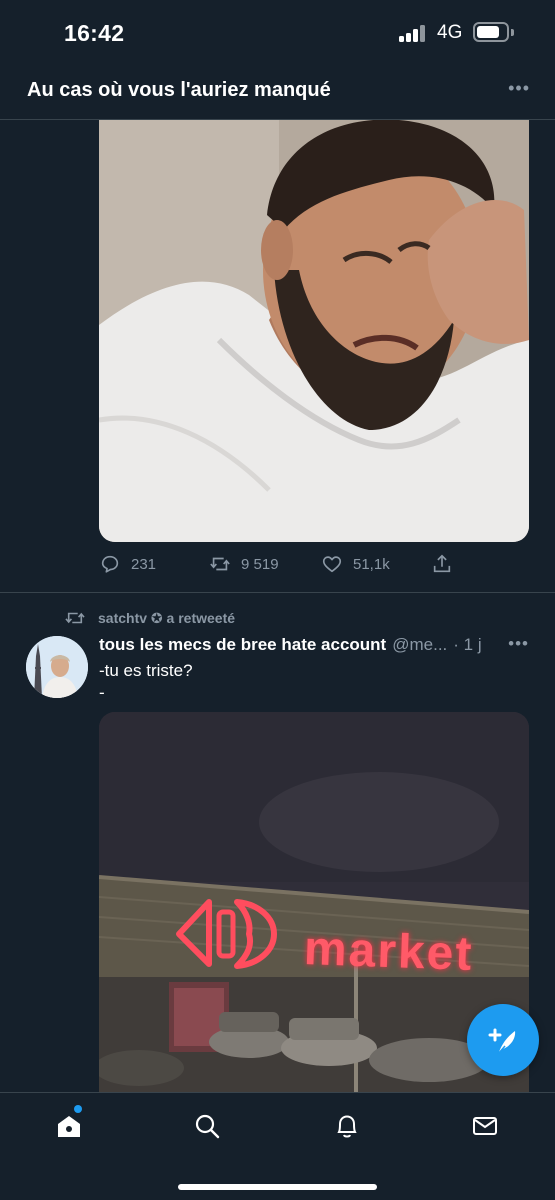  I want to click on tab-home, so click(69, 1126).